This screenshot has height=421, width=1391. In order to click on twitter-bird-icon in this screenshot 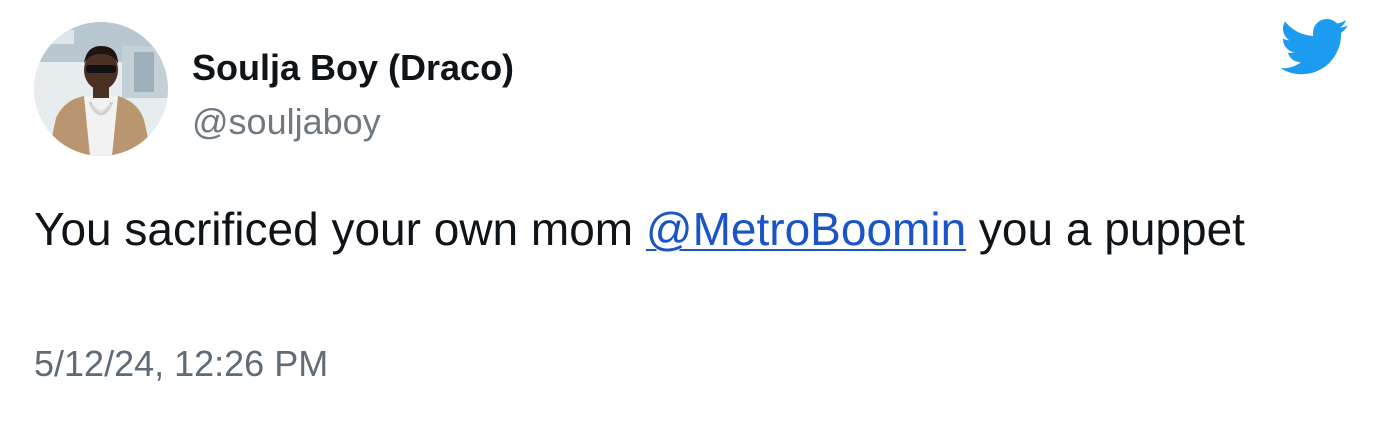, I will do `click(1314, 47)`.